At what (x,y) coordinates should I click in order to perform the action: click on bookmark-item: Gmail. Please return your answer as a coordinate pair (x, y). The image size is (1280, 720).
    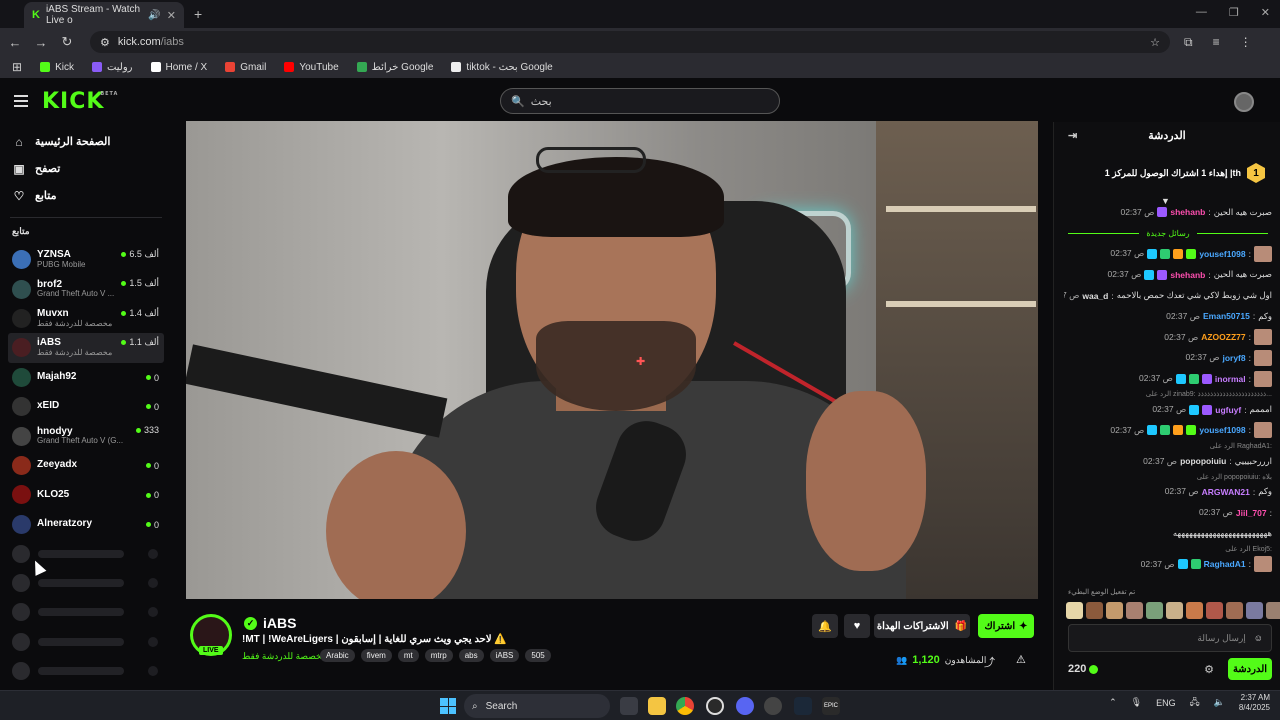
    Looking at the image, I should click on (245, 67).